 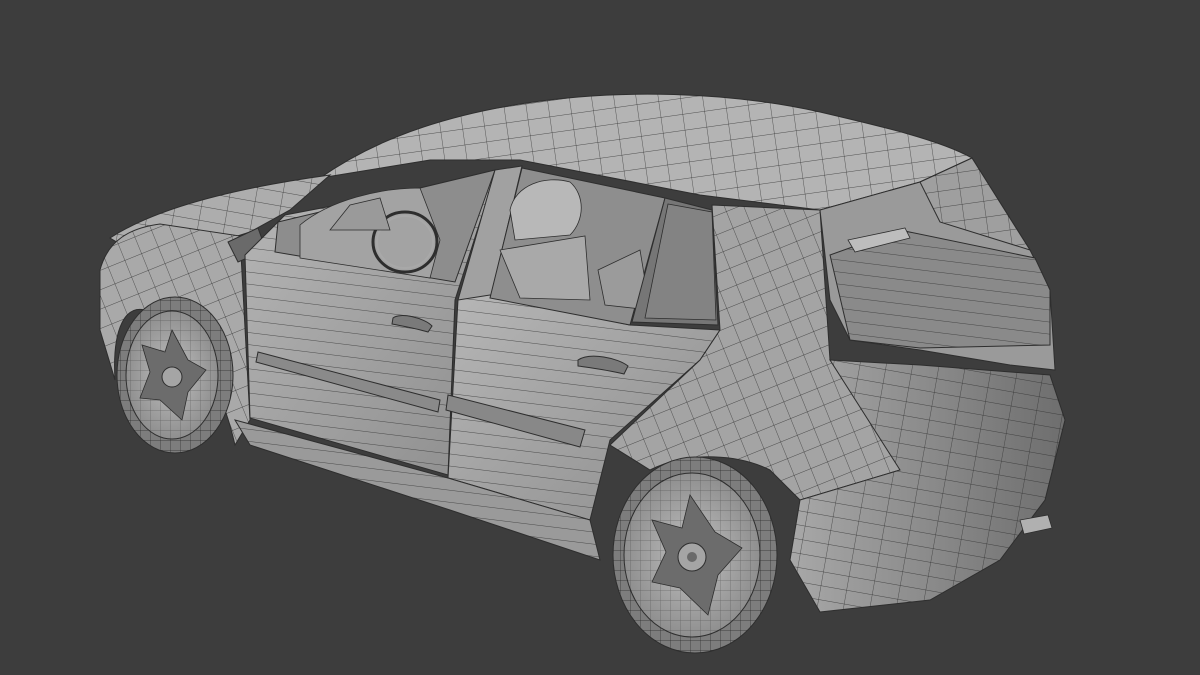 I want to click on rear-wheel, so click(x=695, y=555).